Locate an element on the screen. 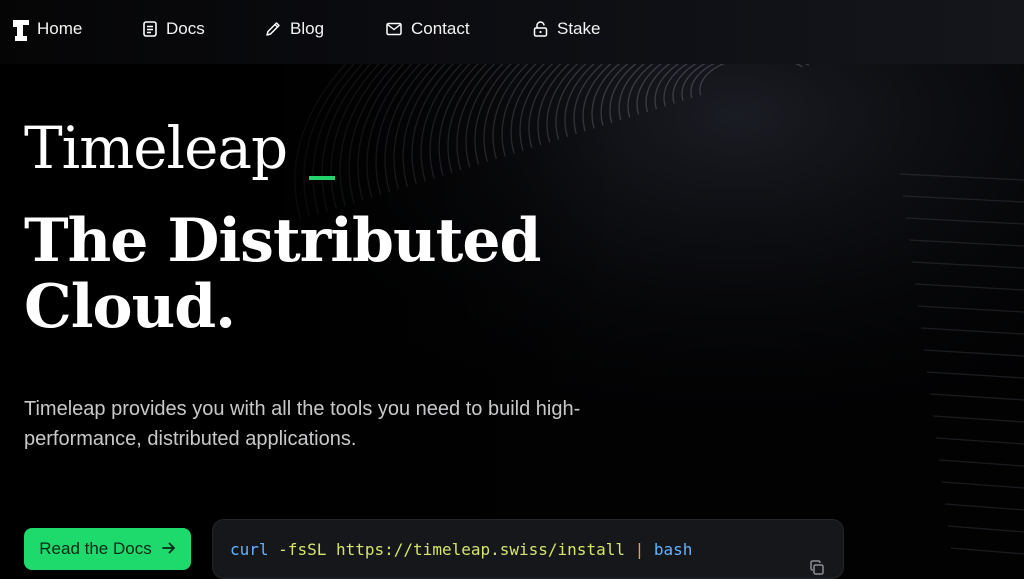  nav-contact-label: Contact is located at coordinates (440, 28).